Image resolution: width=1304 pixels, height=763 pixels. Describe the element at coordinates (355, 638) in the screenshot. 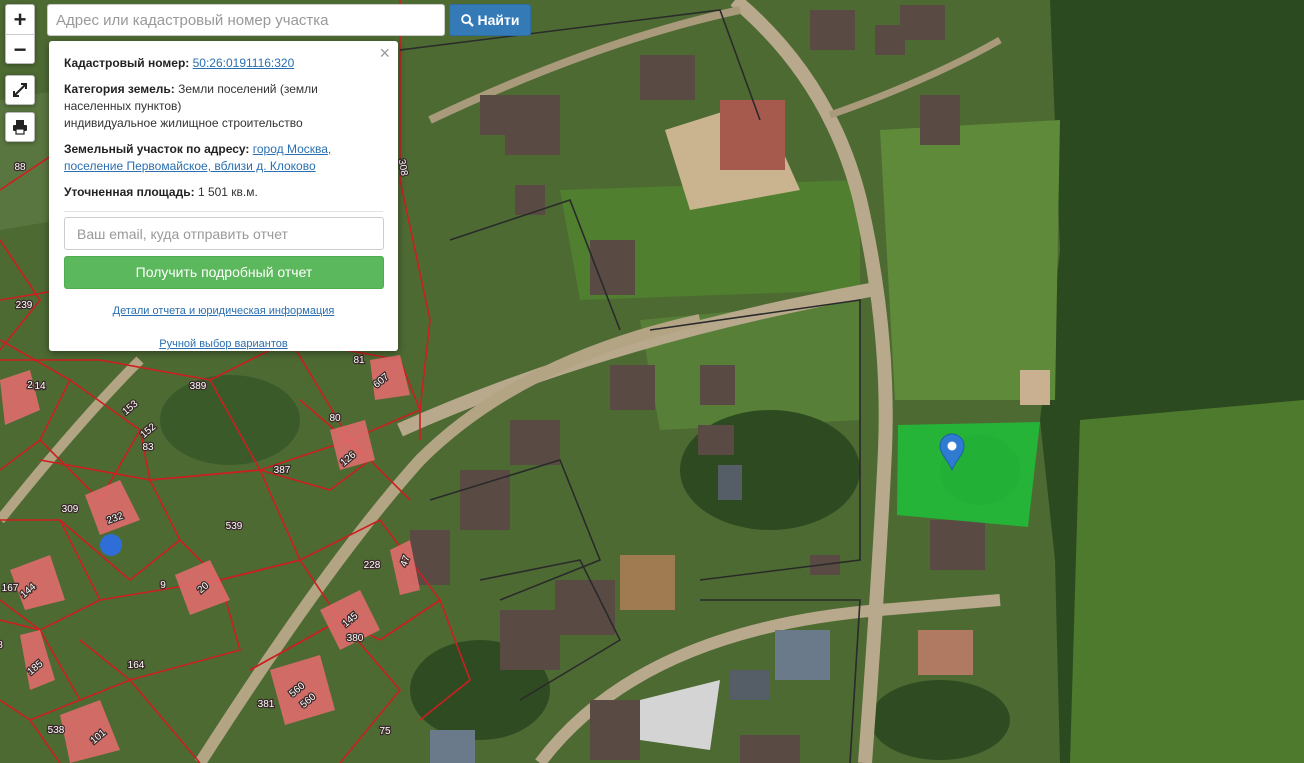

I see `parcel-number-label: 380` at that location.